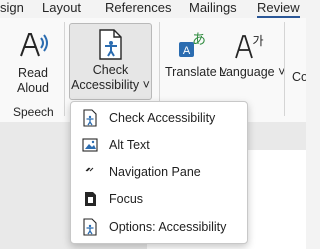  Describe the element at coordinates (187, 51) in the screenshot. I see `svg-text: A` at that location.